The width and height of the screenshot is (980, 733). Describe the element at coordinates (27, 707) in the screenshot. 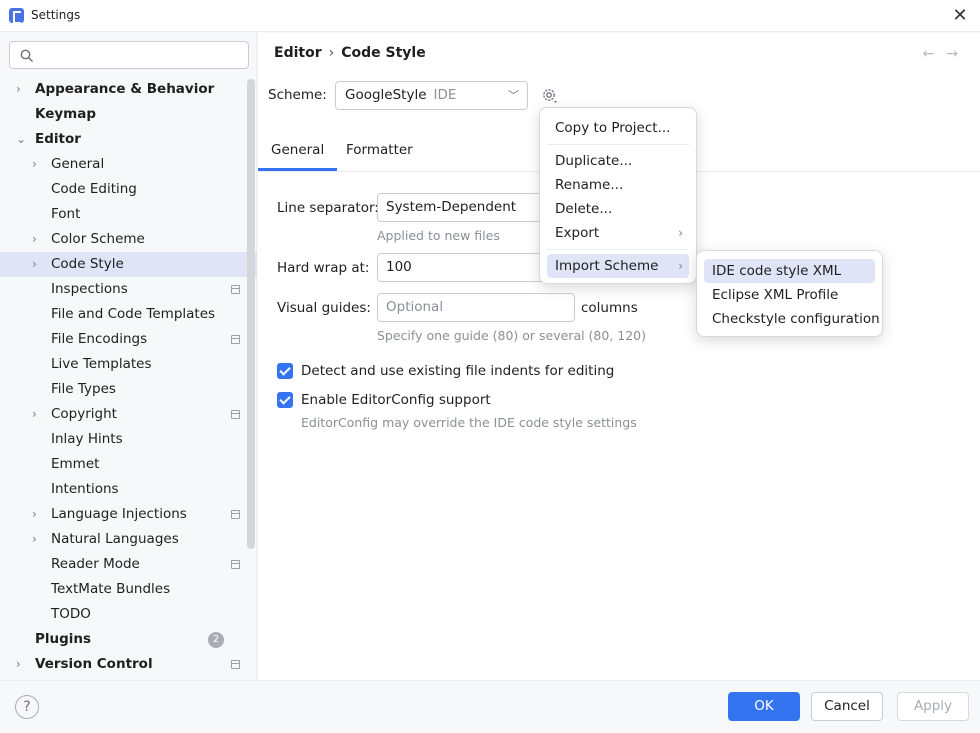

I see `help-button: ?` at that location.